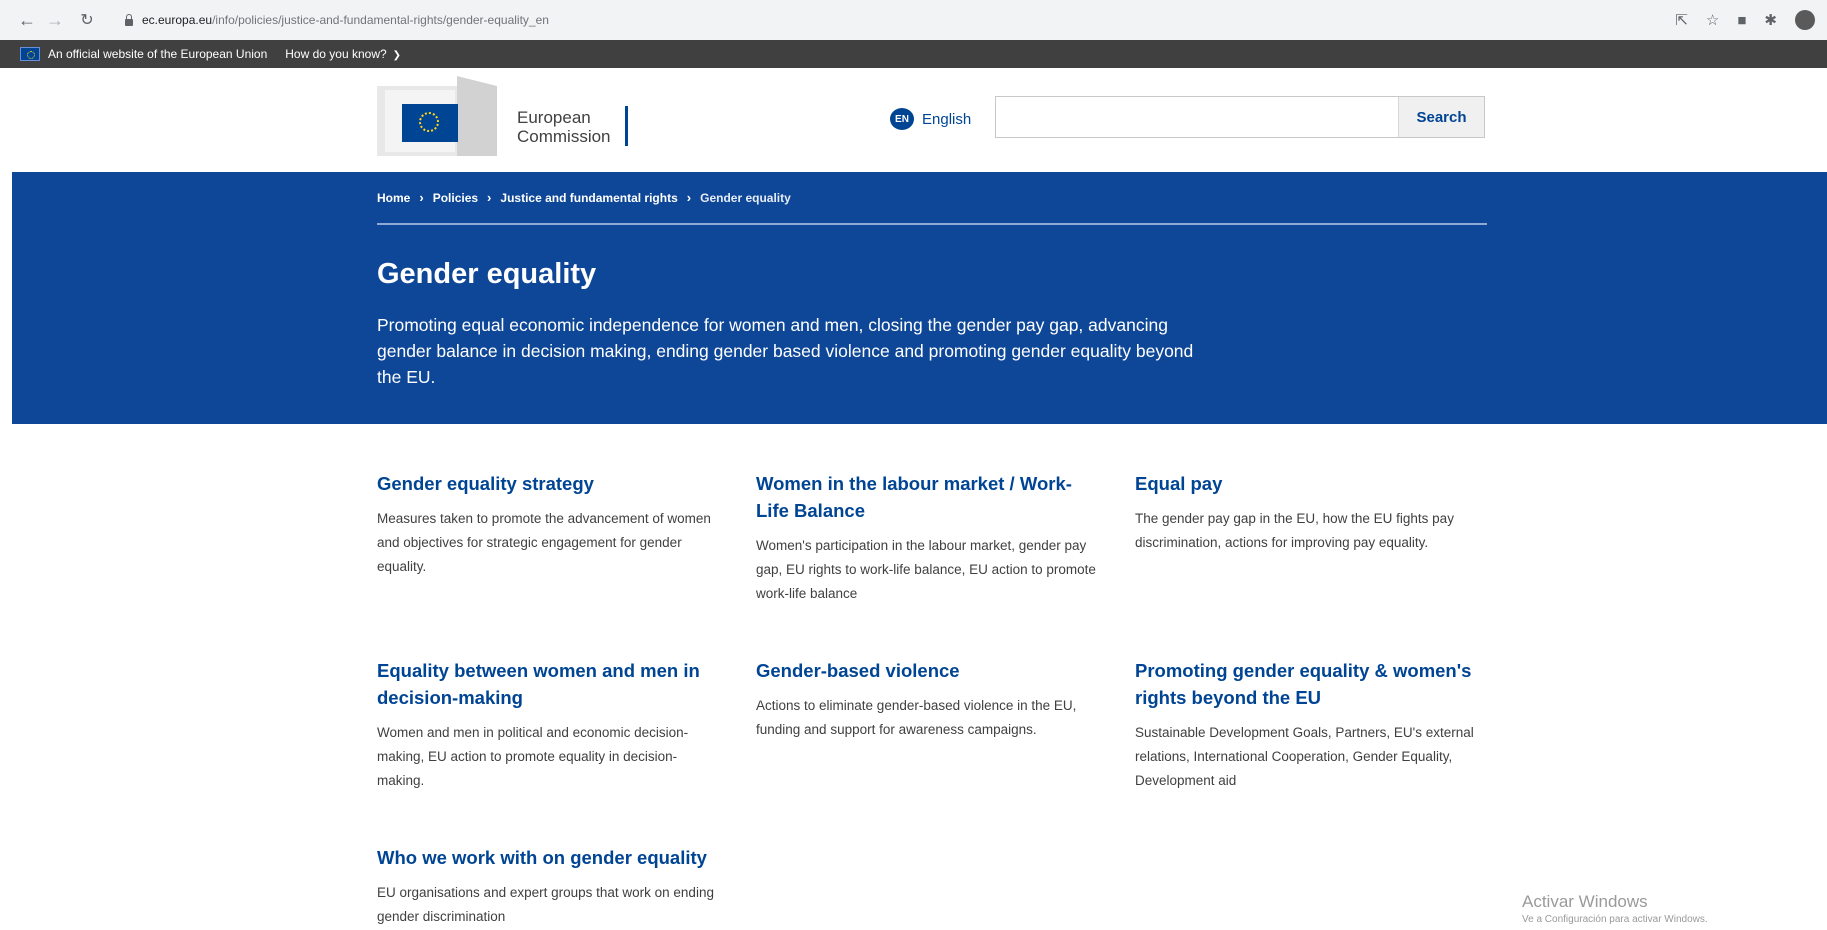  What do you see at coordinates (626, 126) in the screenshot?
I see `logo-divider` at bounding box center [626, 126].